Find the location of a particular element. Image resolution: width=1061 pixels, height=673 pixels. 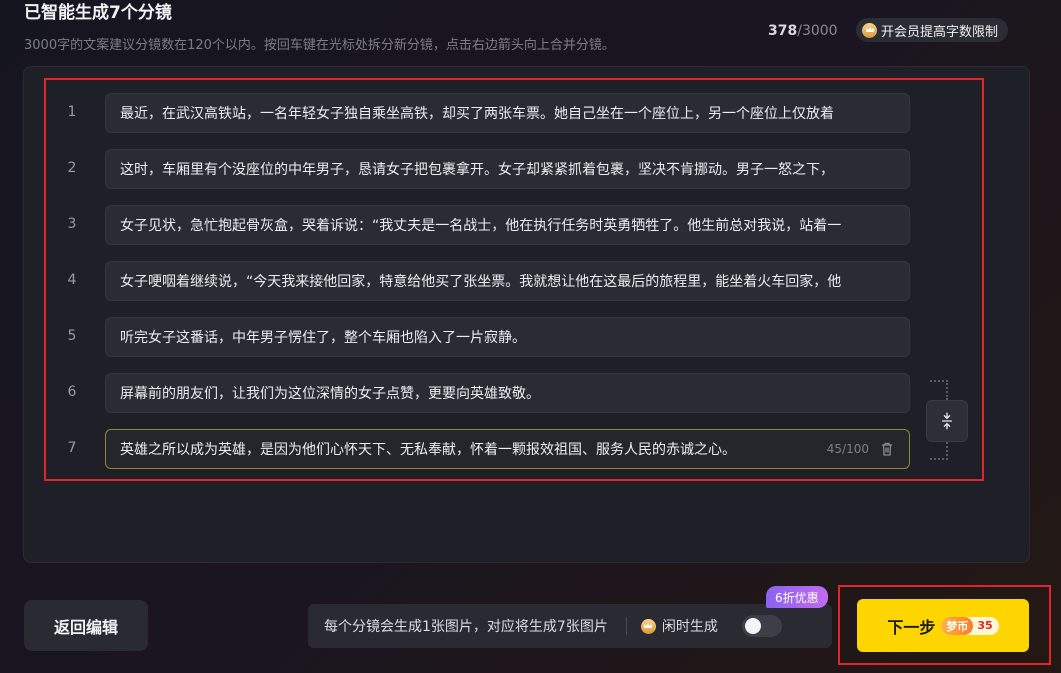

segment-input: 屏幕前的朋友们，让我们为这位深情的女子点赞，更要向英雄致敬。 is located at coordinates (507, 393).